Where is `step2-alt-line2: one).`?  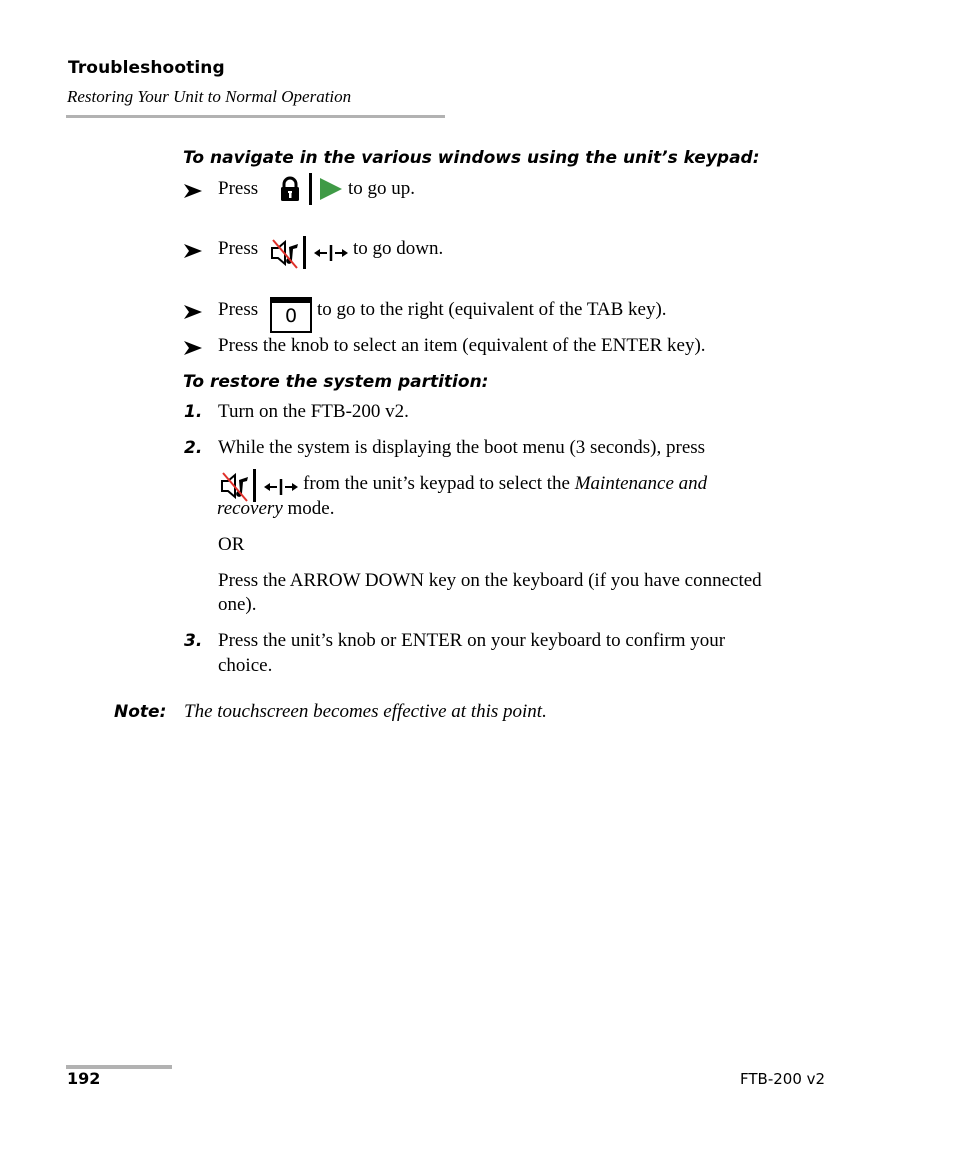 step2-alt-line2: one). is located at coordinates (237, 604).